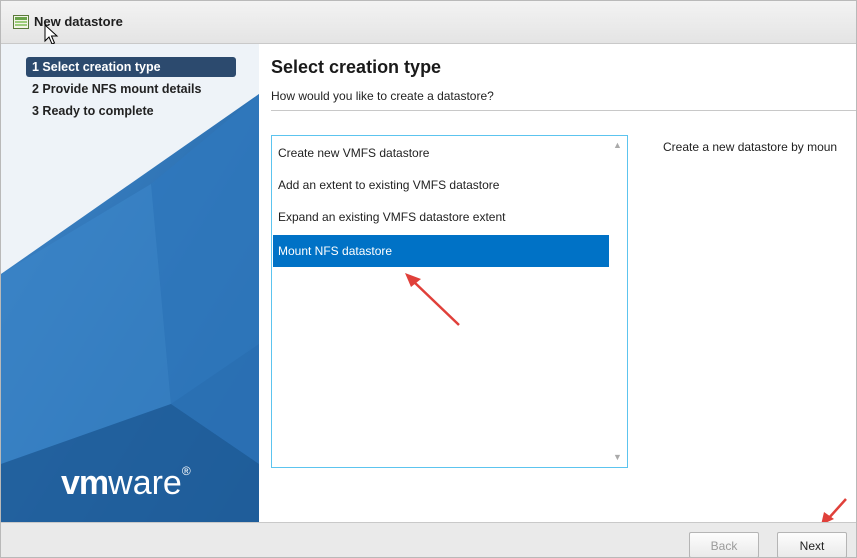 This screenshot has width=857, height=558. I want to click on logo-ware: ware, so click(145, 483).